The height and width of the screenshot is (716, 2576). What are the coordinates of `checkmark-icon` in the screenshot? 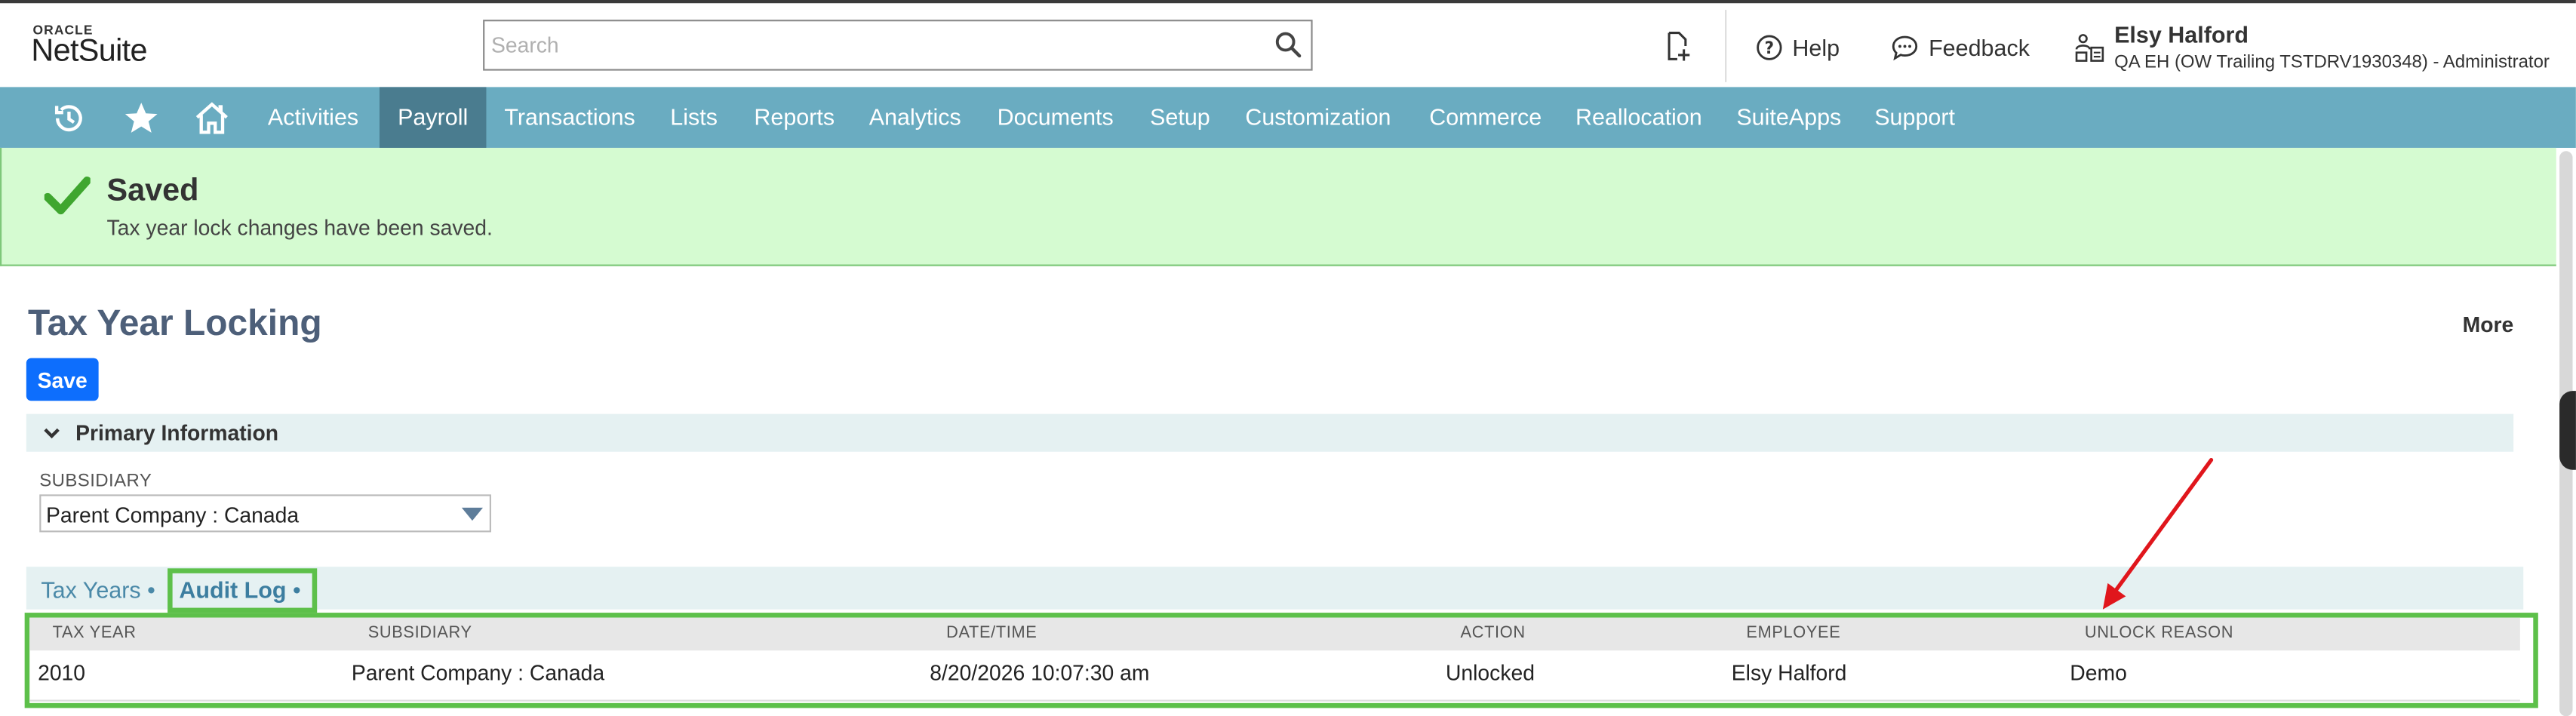 It's located at (67, 196).